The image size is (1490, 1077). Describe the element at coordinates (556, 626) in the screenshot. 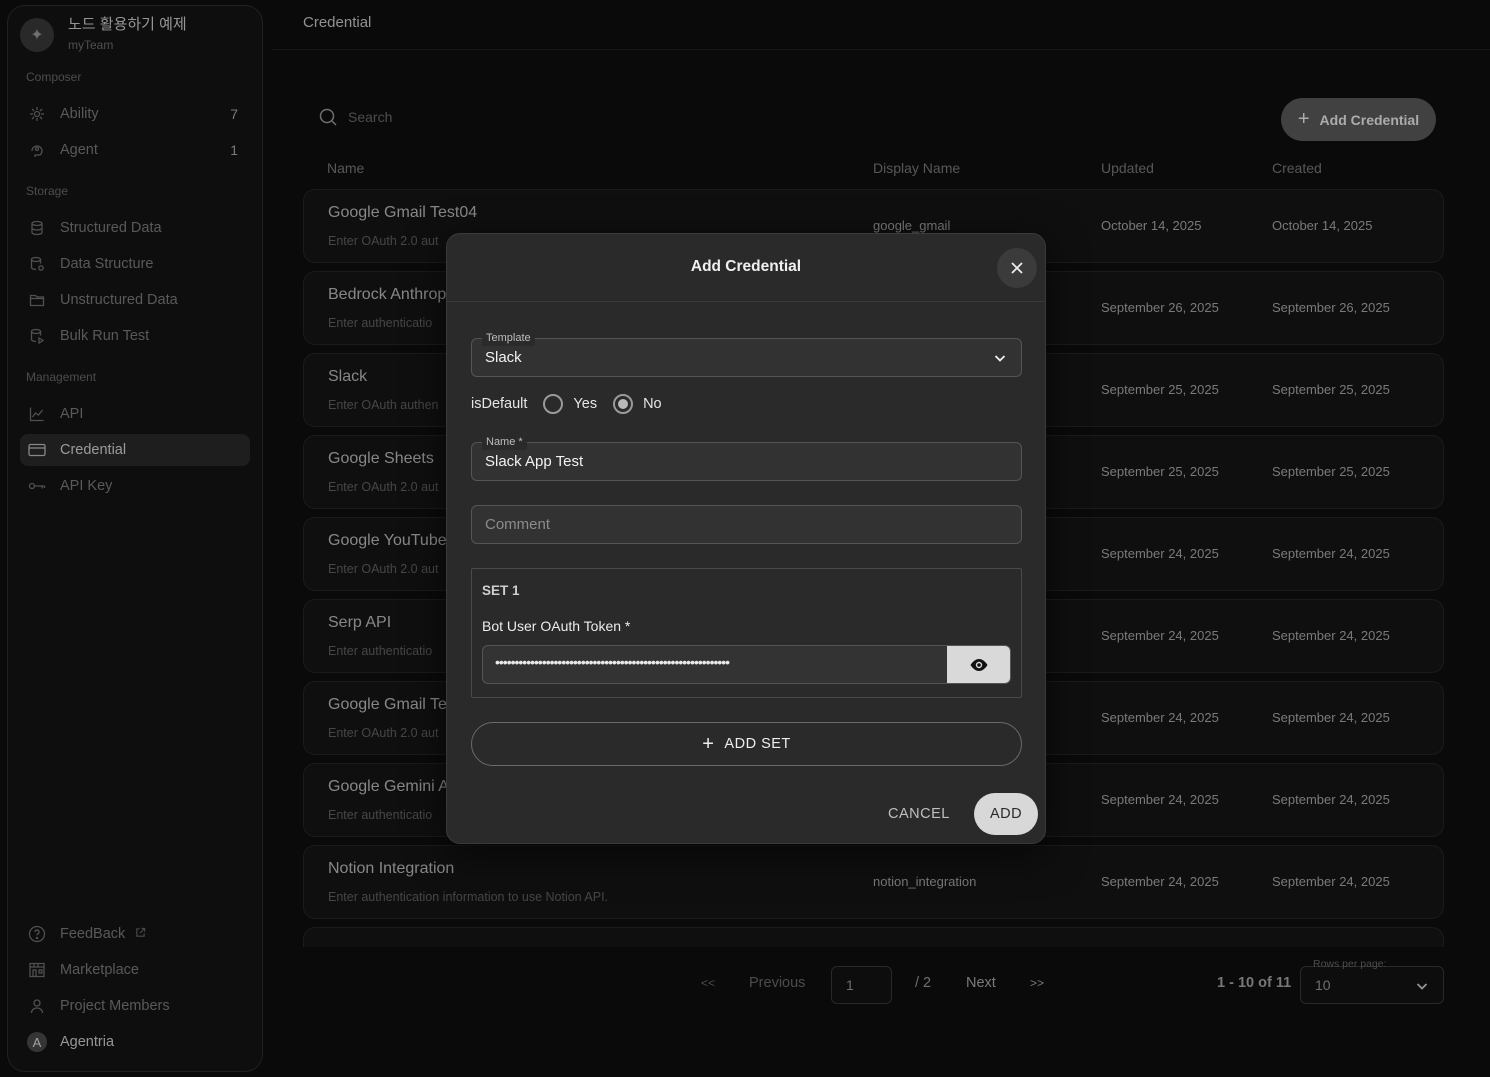

I see `token-label: Bot User OAuth Token *` at that location.